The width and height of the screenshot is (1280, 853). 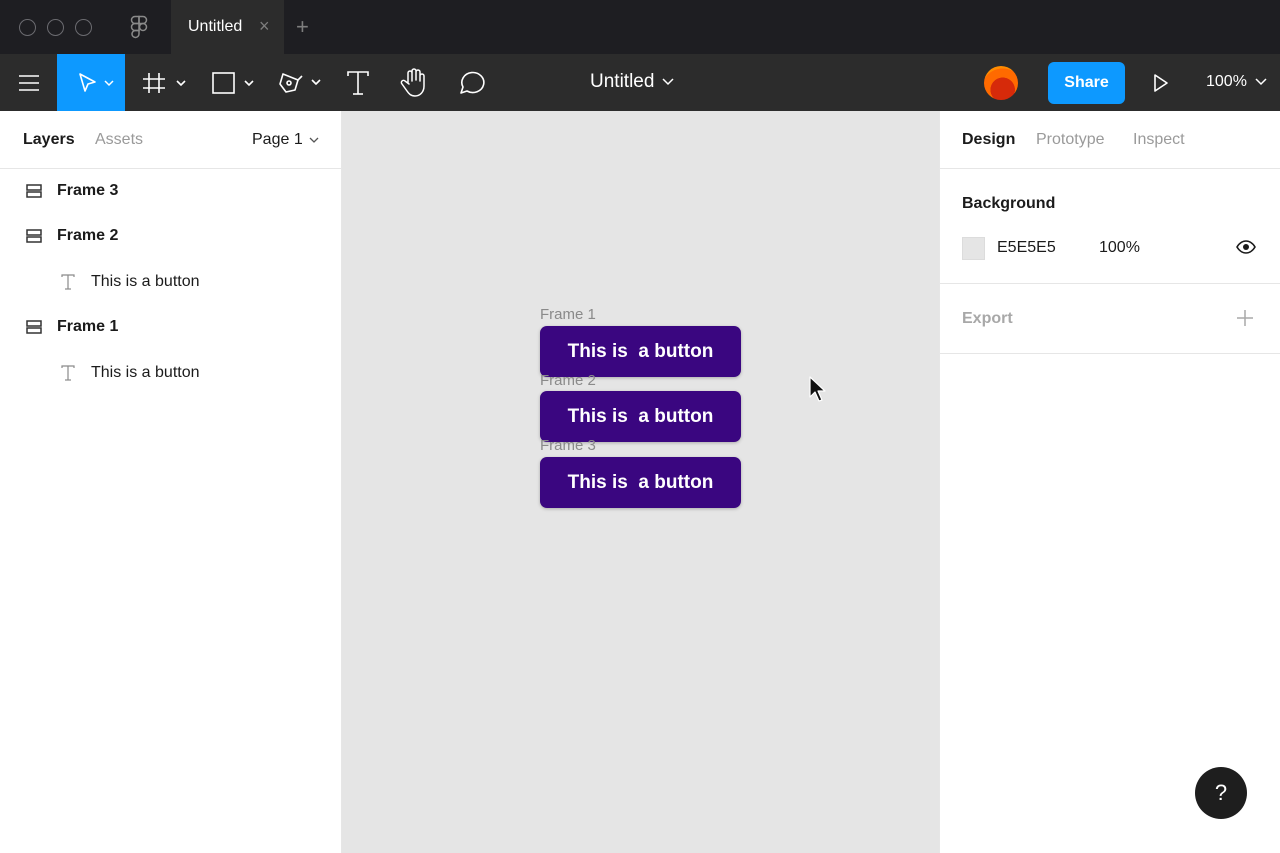 I want to click on comment-tool-button, so click(x=471, y=82).